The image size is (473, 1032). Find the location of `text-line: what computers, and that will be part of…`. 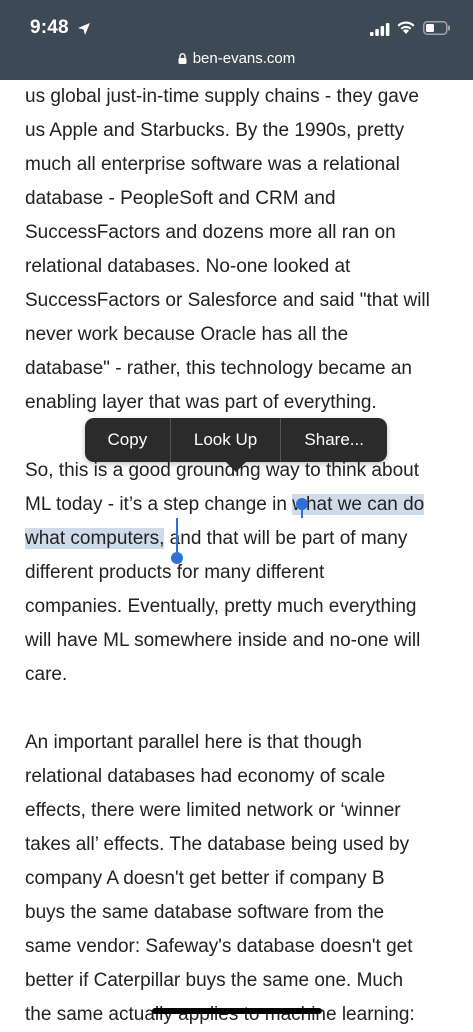

text-line: what computers, and that will be part of… is located at coordinates (240, 539).